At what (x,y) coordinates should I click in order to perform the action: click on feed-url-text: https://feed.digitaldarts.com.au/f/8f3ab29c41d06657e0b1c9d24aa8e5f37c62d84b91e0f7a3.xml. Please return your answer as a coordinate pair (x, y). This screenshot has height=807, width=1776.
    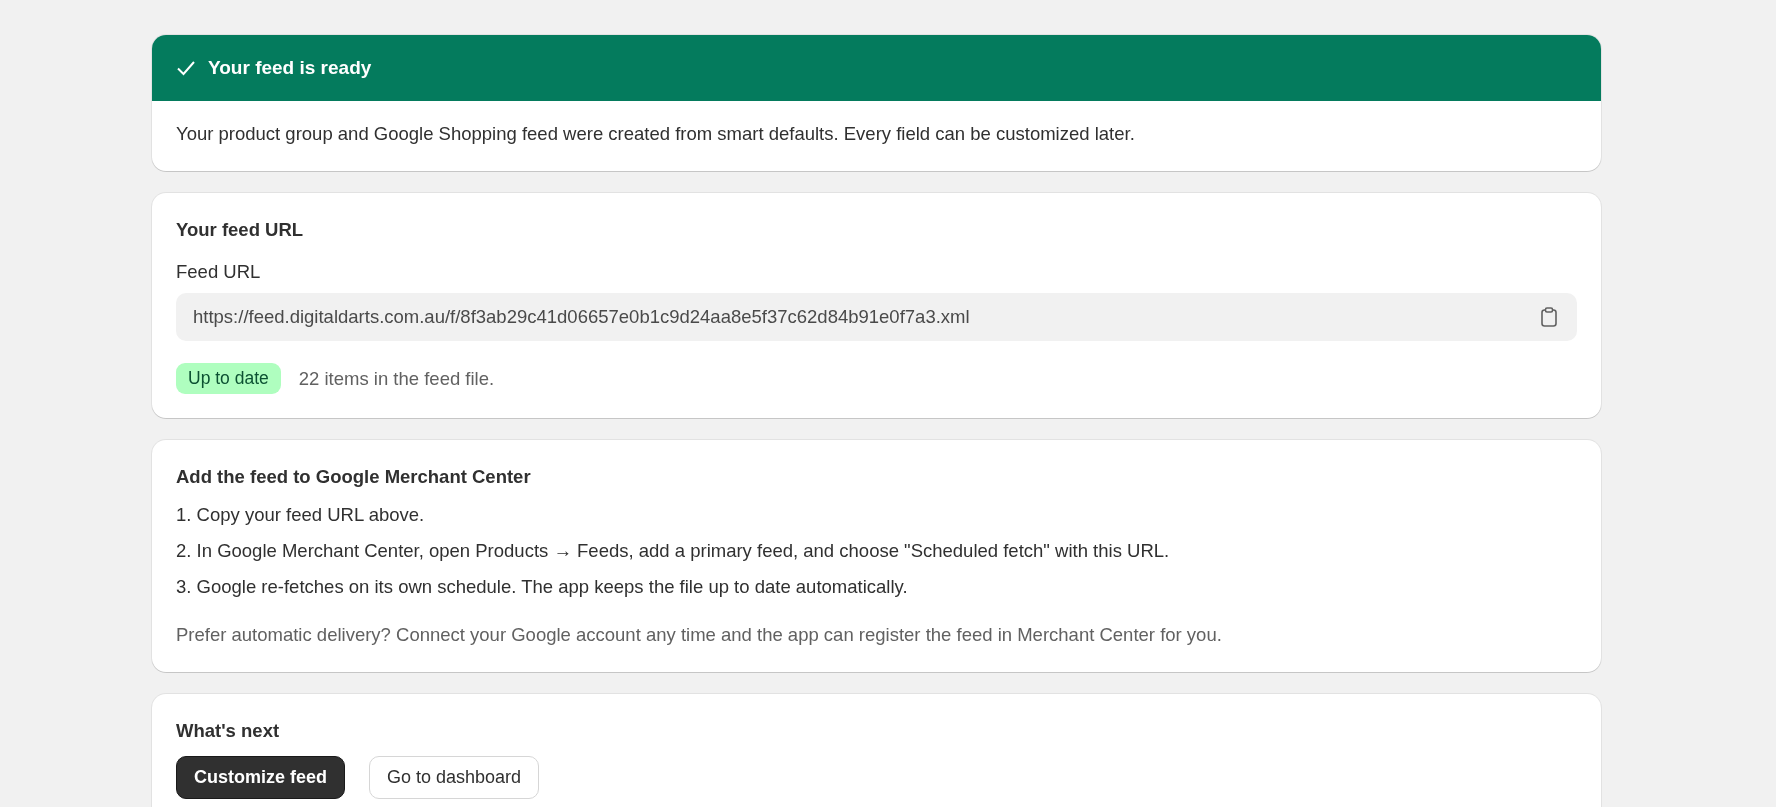
    Looking at the image, I should click on (581, 317).